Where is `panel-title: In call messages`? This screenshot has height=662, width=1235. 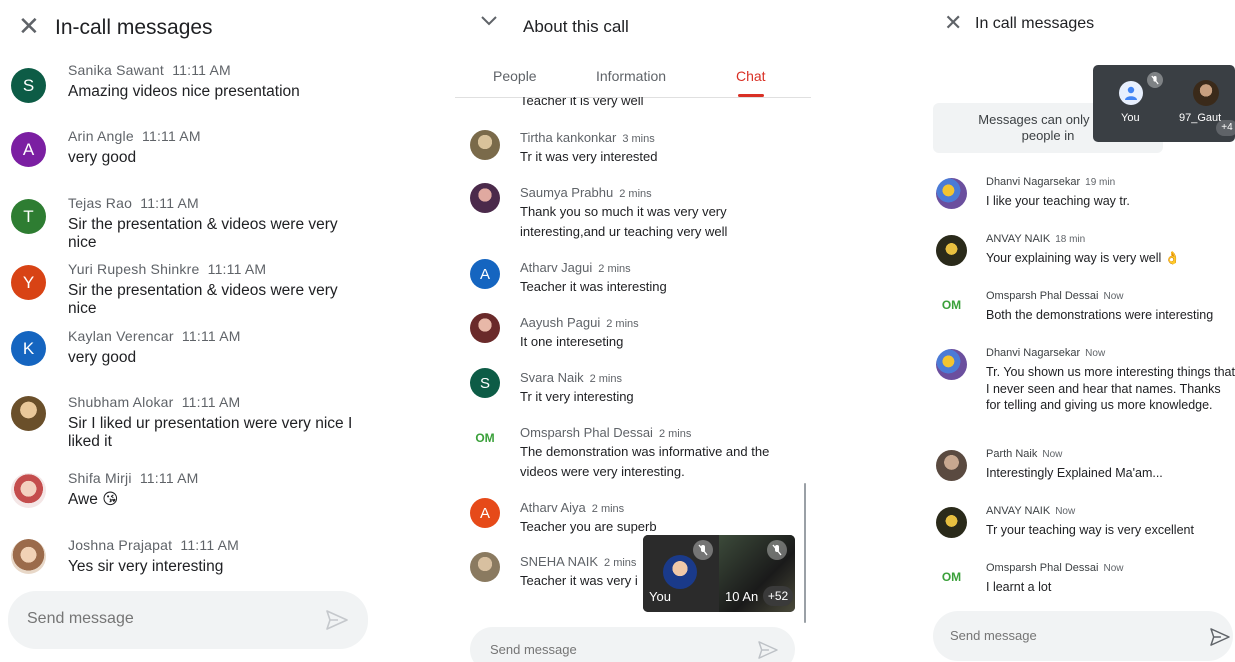
panel-title: In call messages is located at coordinates (1035, 23).